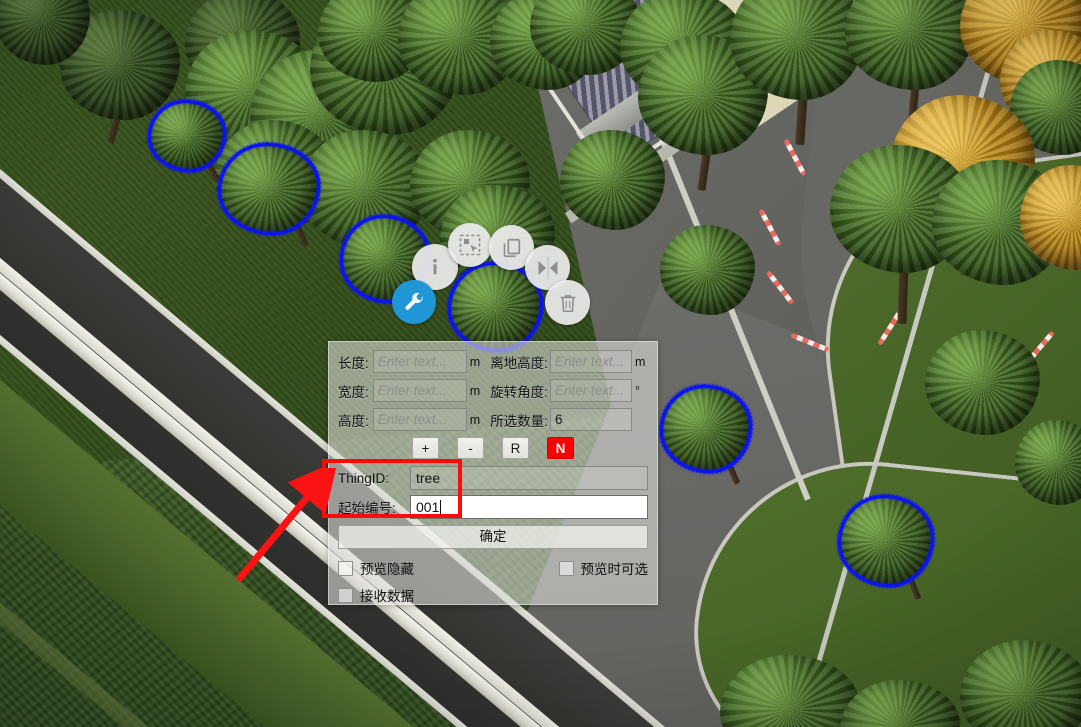 This screenshot has width=1081, height=727. What do you see at coordinates (590, 419) in the screenshot?
I see `selected-count-value: 6` at bounding box center [590, 419].